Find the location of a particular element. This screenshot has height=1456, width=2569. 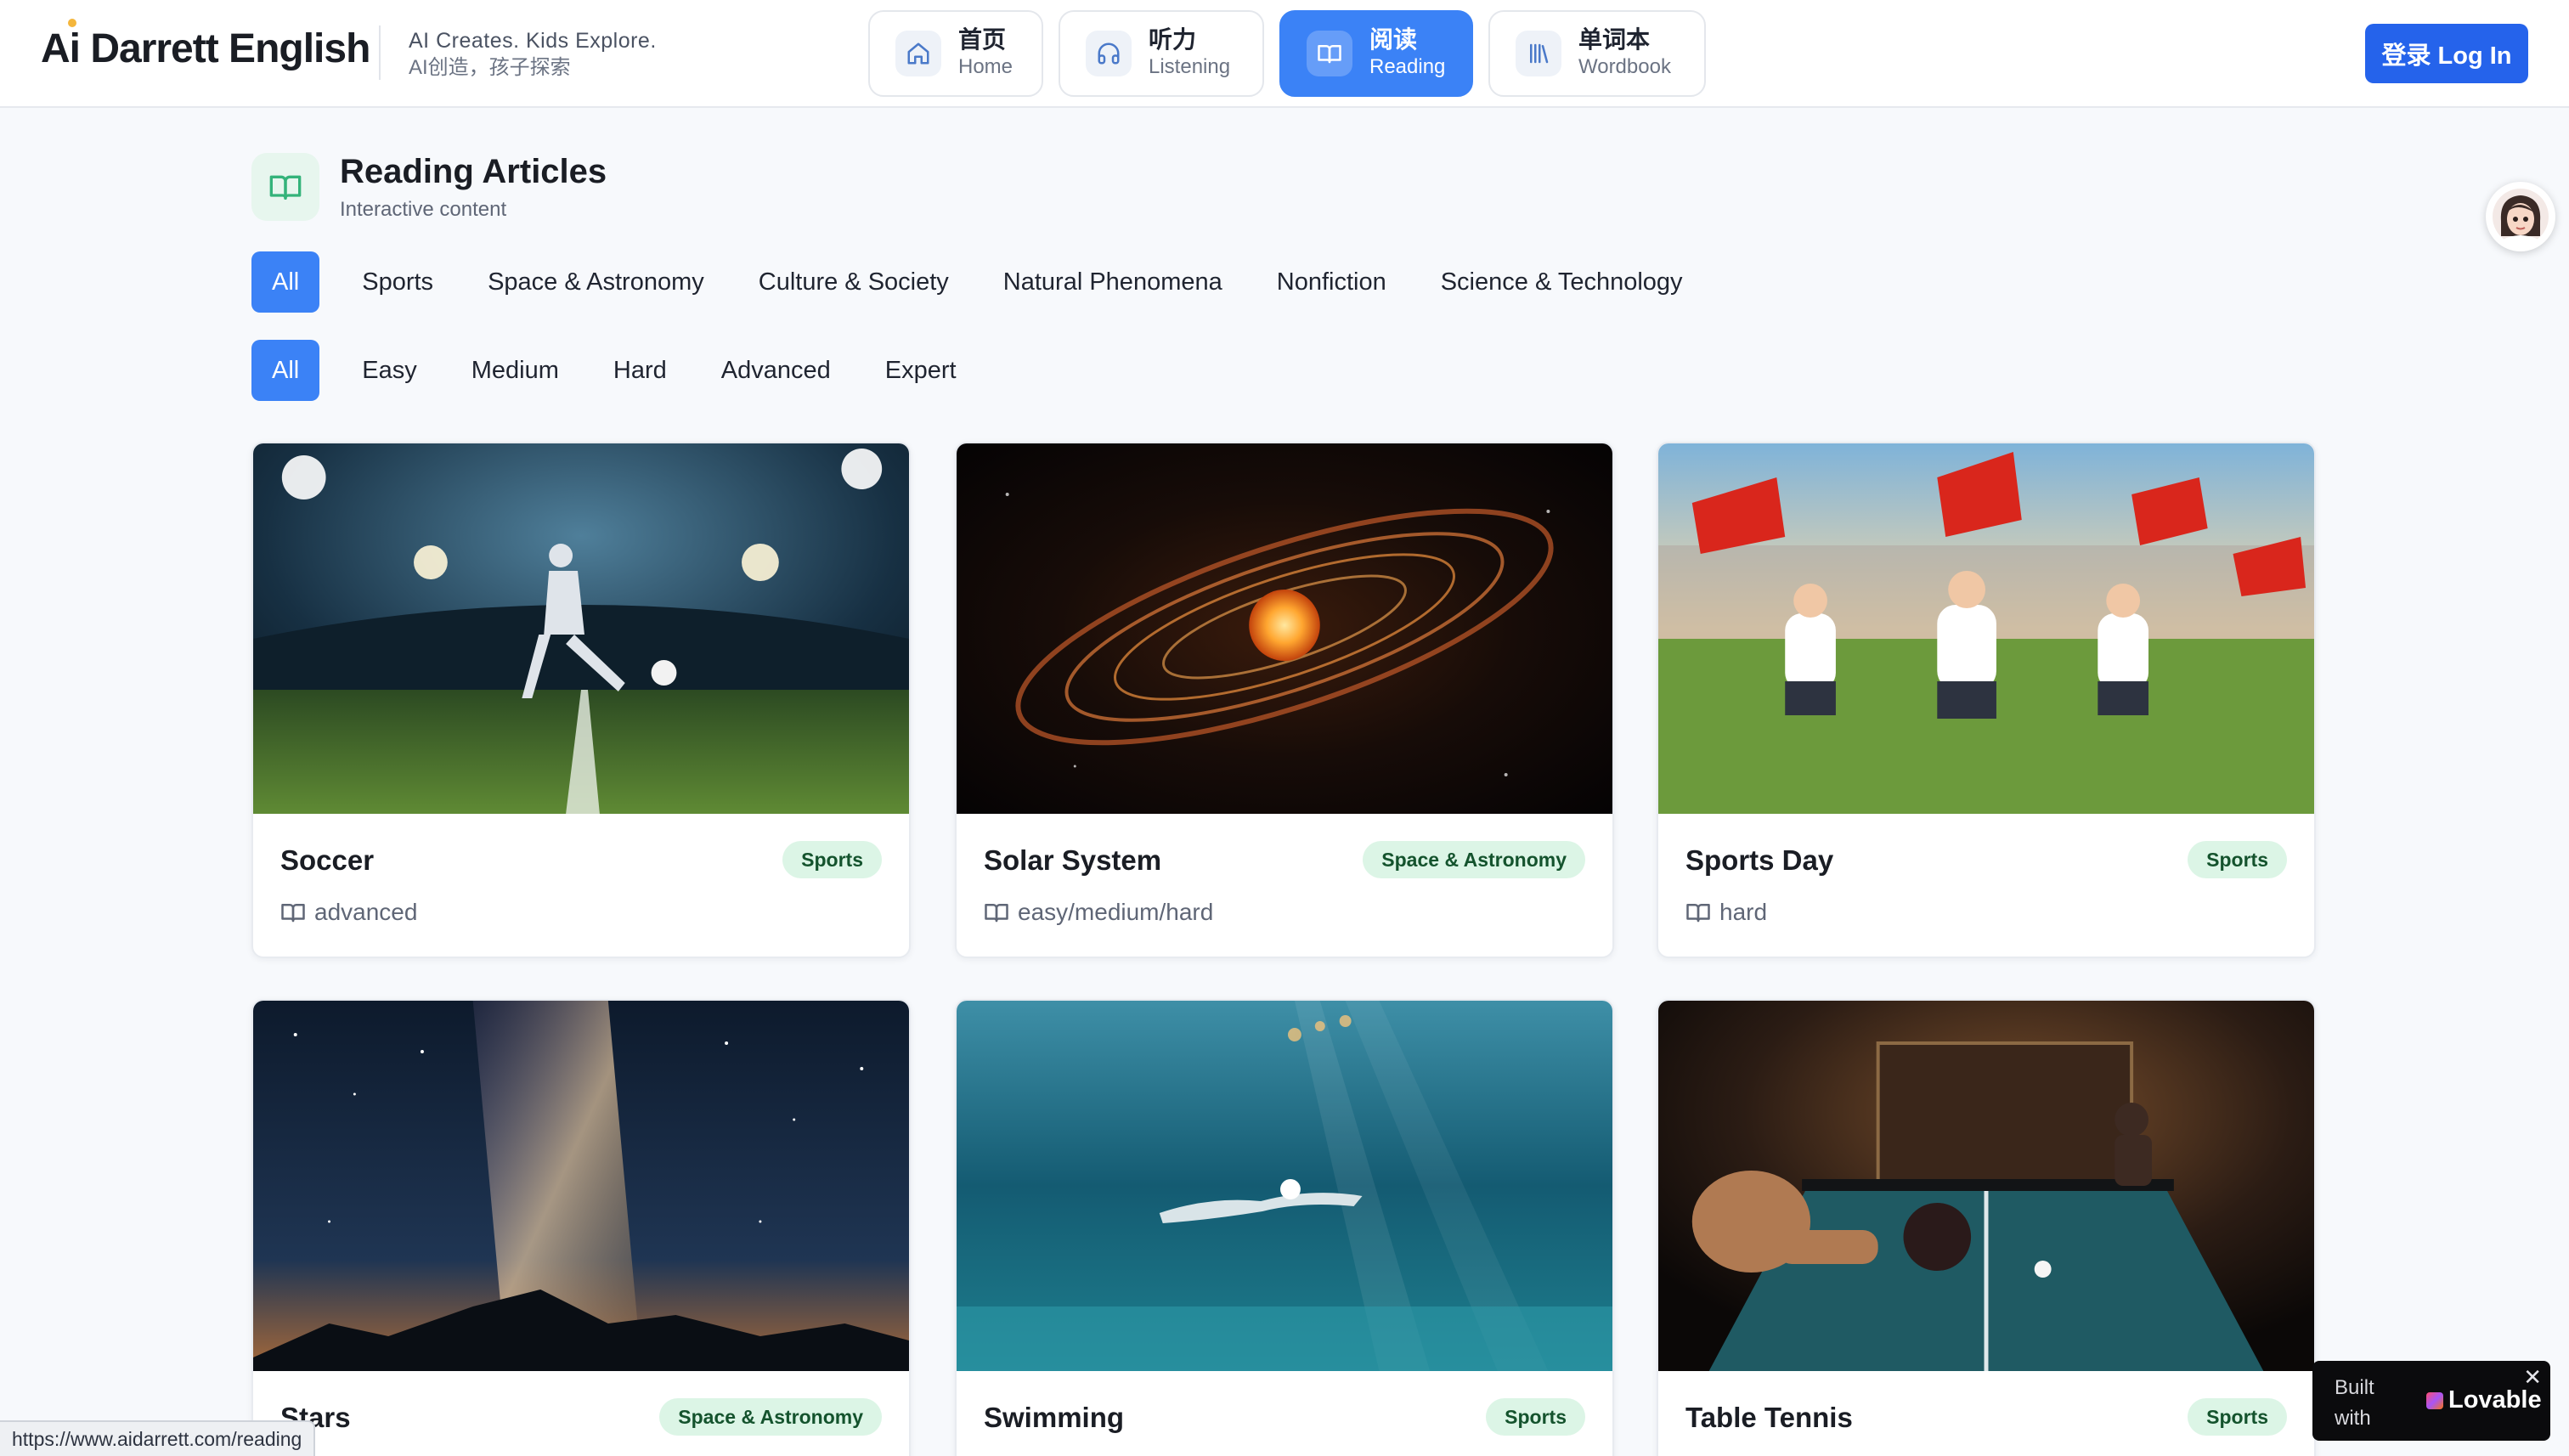

article-card-body: Stars Space & Astronomy is located at coordinates (581, 1413).